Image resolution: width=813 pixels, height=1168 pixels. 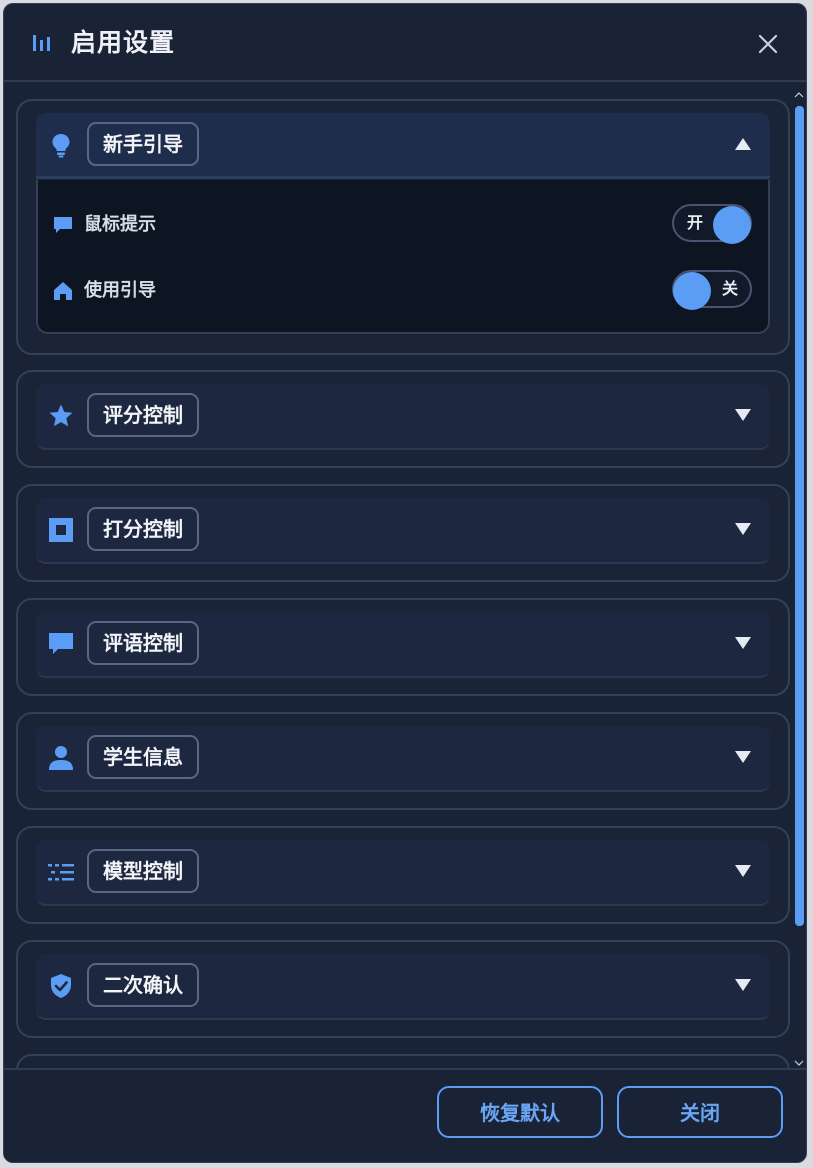 I want to click on chevron-up-icon, so click(x=743, y=144).